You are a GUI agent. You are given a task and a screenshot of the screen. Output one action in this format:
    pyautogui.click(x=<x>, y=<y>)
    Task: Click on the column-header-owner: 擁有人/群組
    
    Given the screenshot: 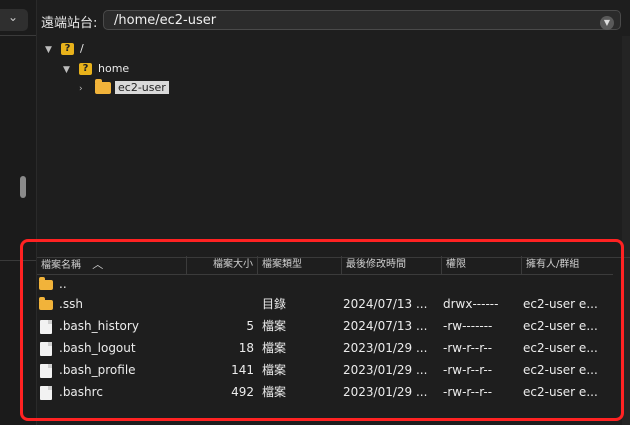 What is the action you would take?
    pyautogui.click(x=567, y=265)
    